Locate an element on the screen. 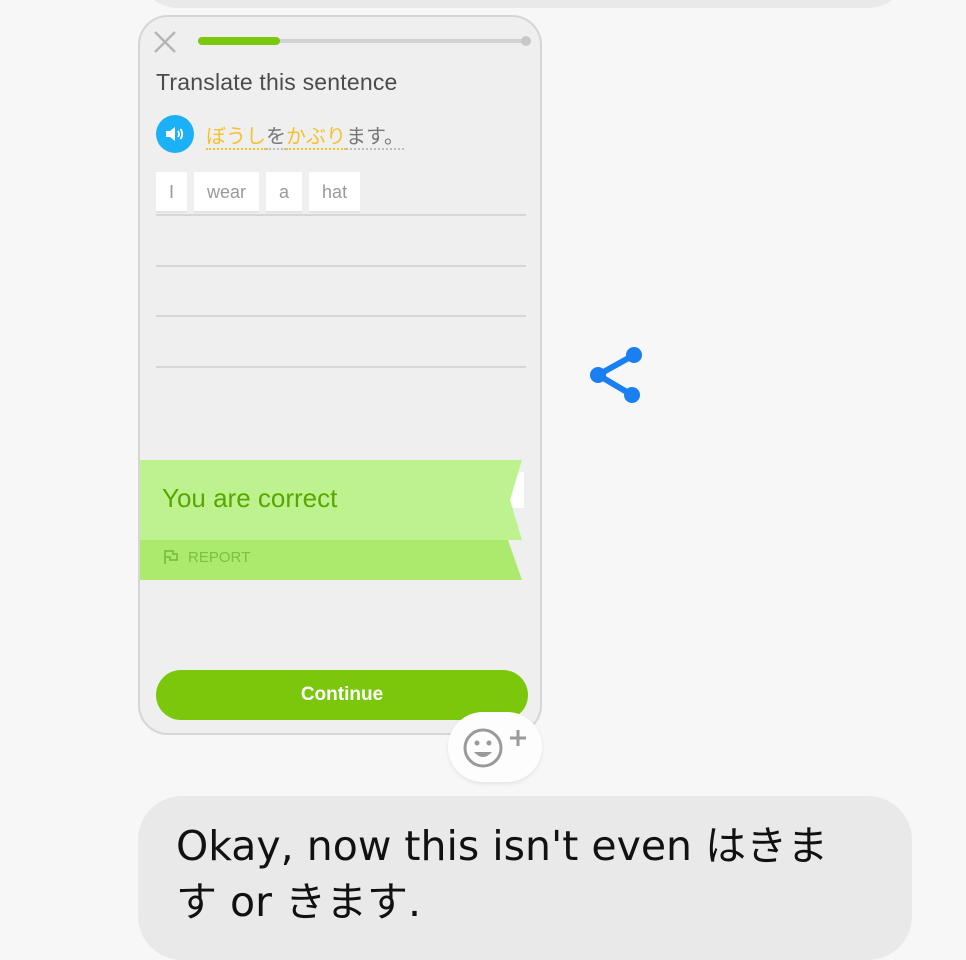 Image resolution: width=966 pixels, height=960 pixels. message-text: Okay, now this isn't even はきます or きます. is located at coordinates (502, 874).